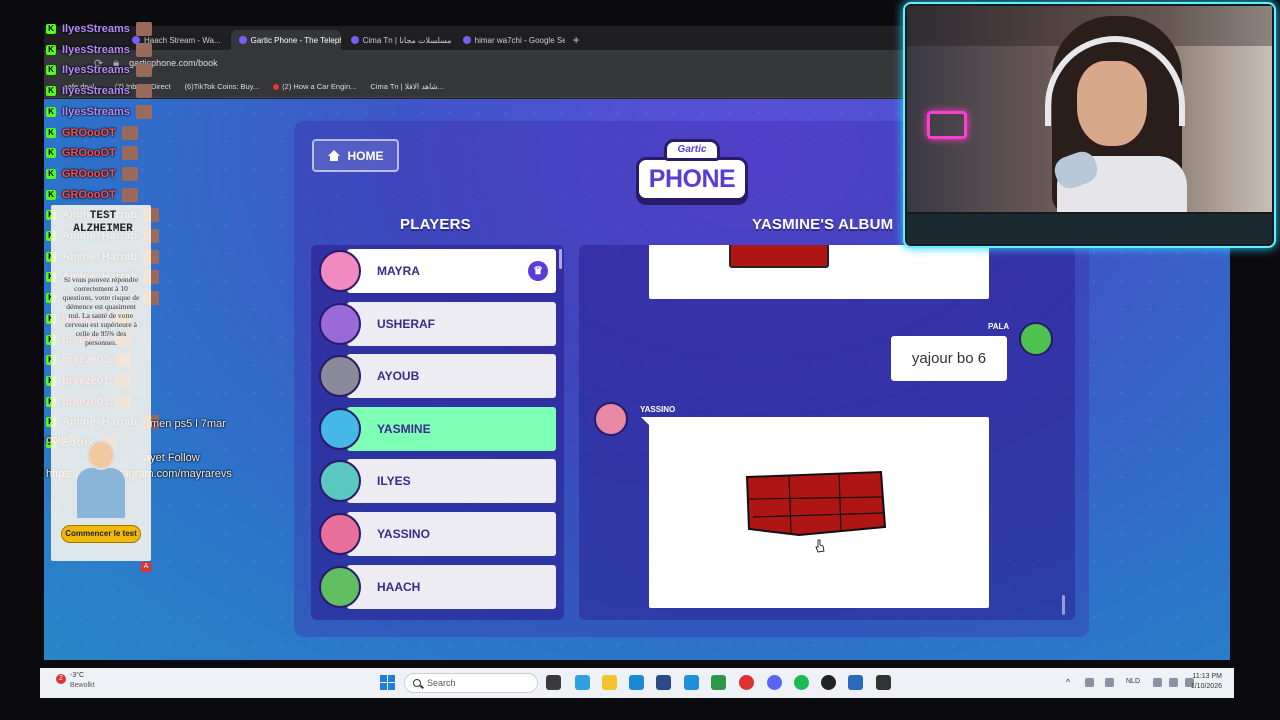 Image resolution: width=1280 pixels, height=720 pixels. I want to click on drawing-author-avatar, so click(611, 419).